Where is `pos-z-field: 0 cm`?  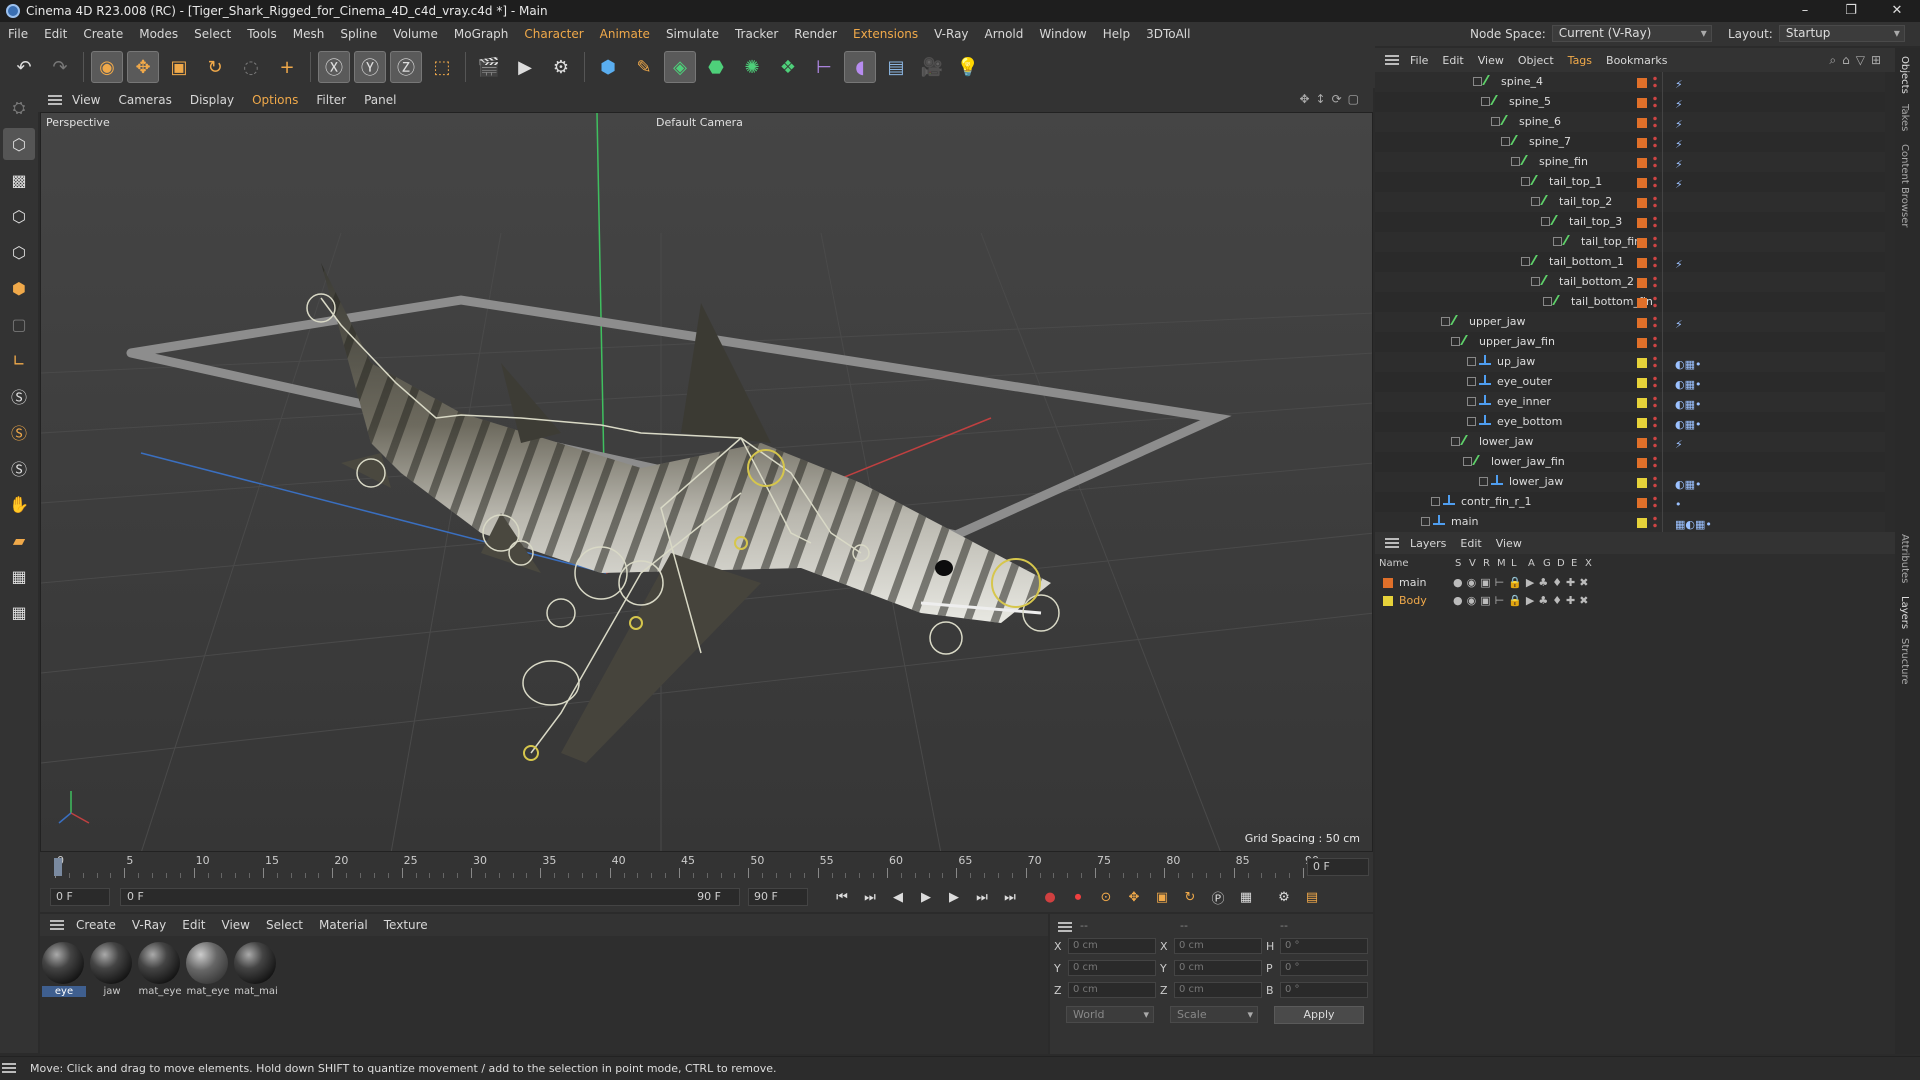
pos-z-field: 0 cm is located at coordinates (1112, 990).